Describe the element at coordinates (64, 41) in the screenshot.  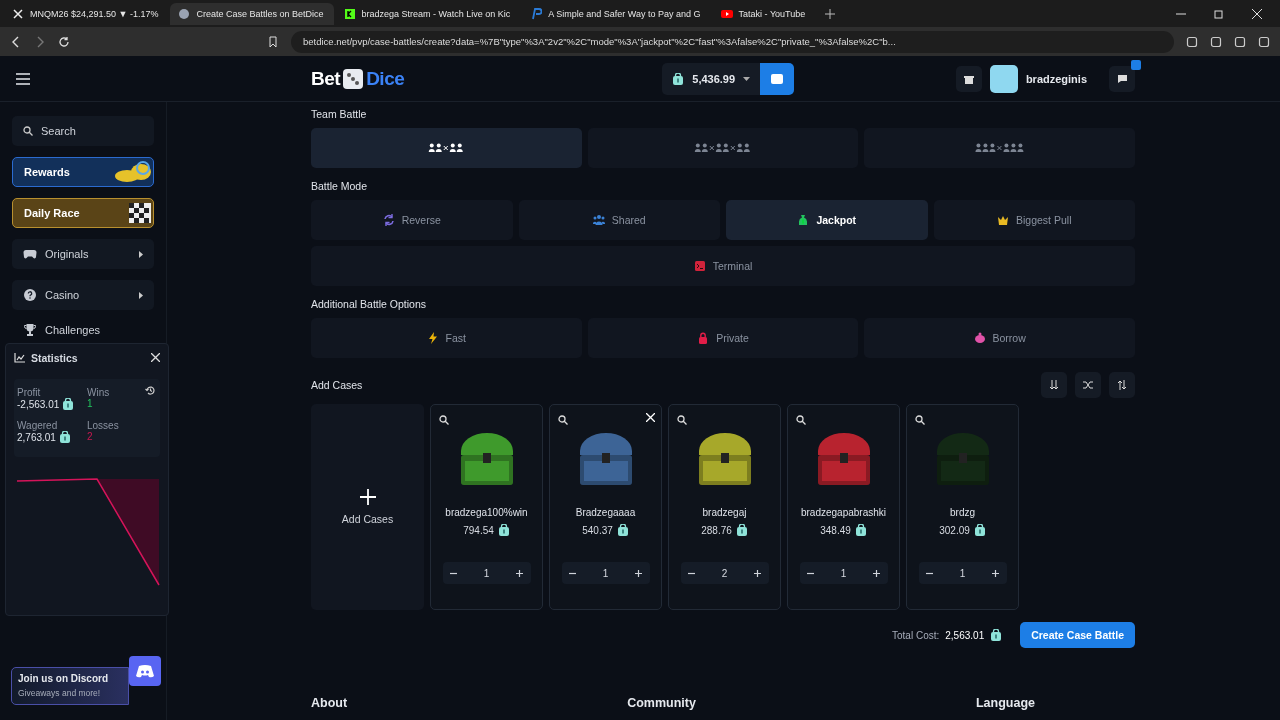
I see `reload-icon` at that location.